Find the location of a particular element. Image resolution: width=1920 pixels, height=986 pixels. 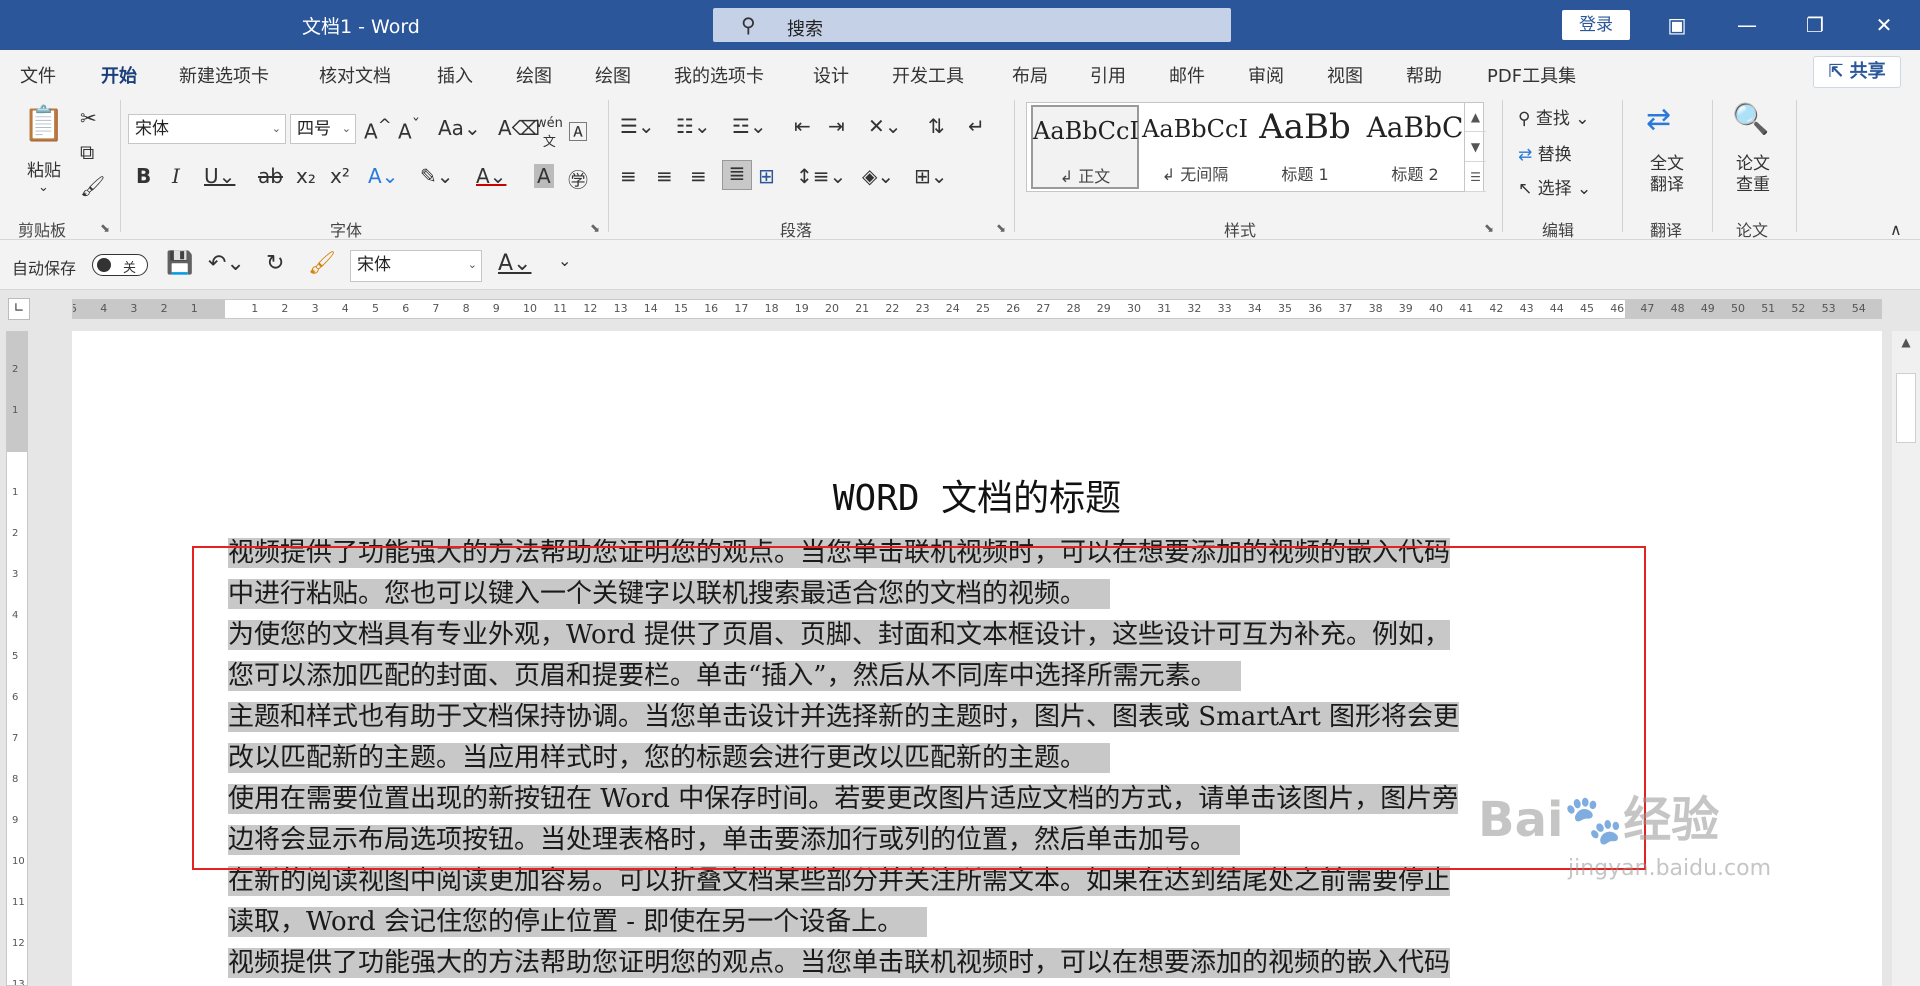

body-line: 改以匹配新的主题。当应用样式时，您的标题会进行更改以匹配新的主题。 is located at coordinates (928, 758).